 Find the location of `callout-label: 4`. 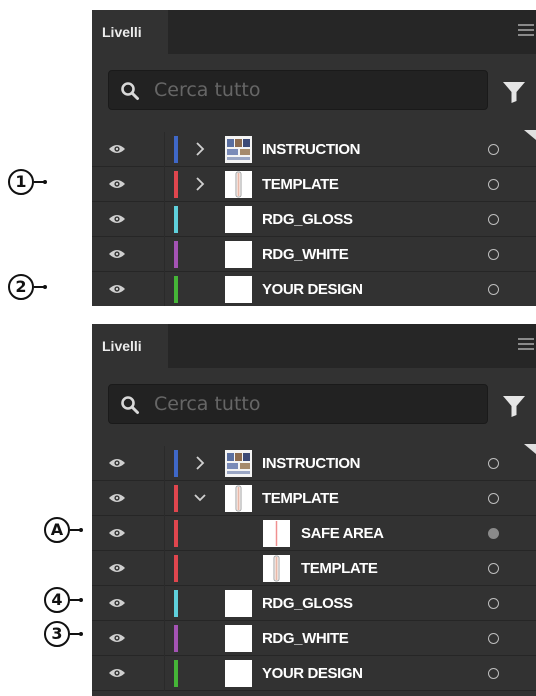

callout-label: 4 is located at coordinates (57, 600).